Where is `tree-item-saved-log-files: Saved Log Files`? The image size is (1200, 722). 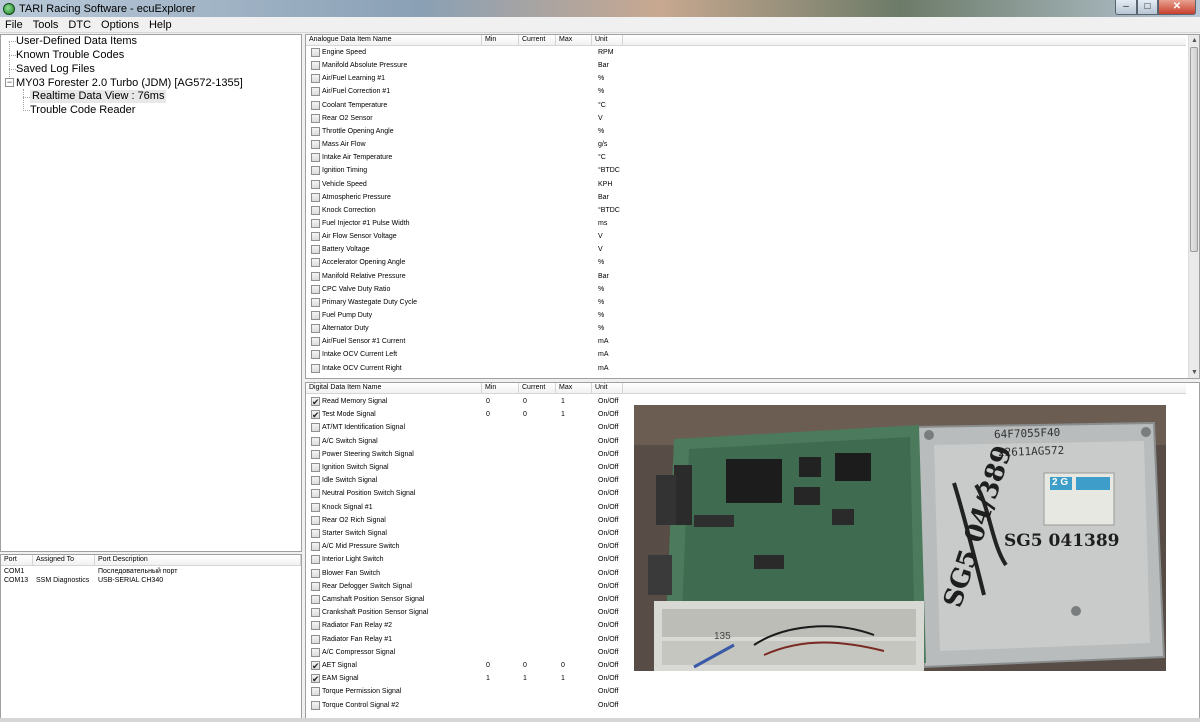
tree-item-saved-log-files: Saved Log Files is located at coordinates (55, 69).